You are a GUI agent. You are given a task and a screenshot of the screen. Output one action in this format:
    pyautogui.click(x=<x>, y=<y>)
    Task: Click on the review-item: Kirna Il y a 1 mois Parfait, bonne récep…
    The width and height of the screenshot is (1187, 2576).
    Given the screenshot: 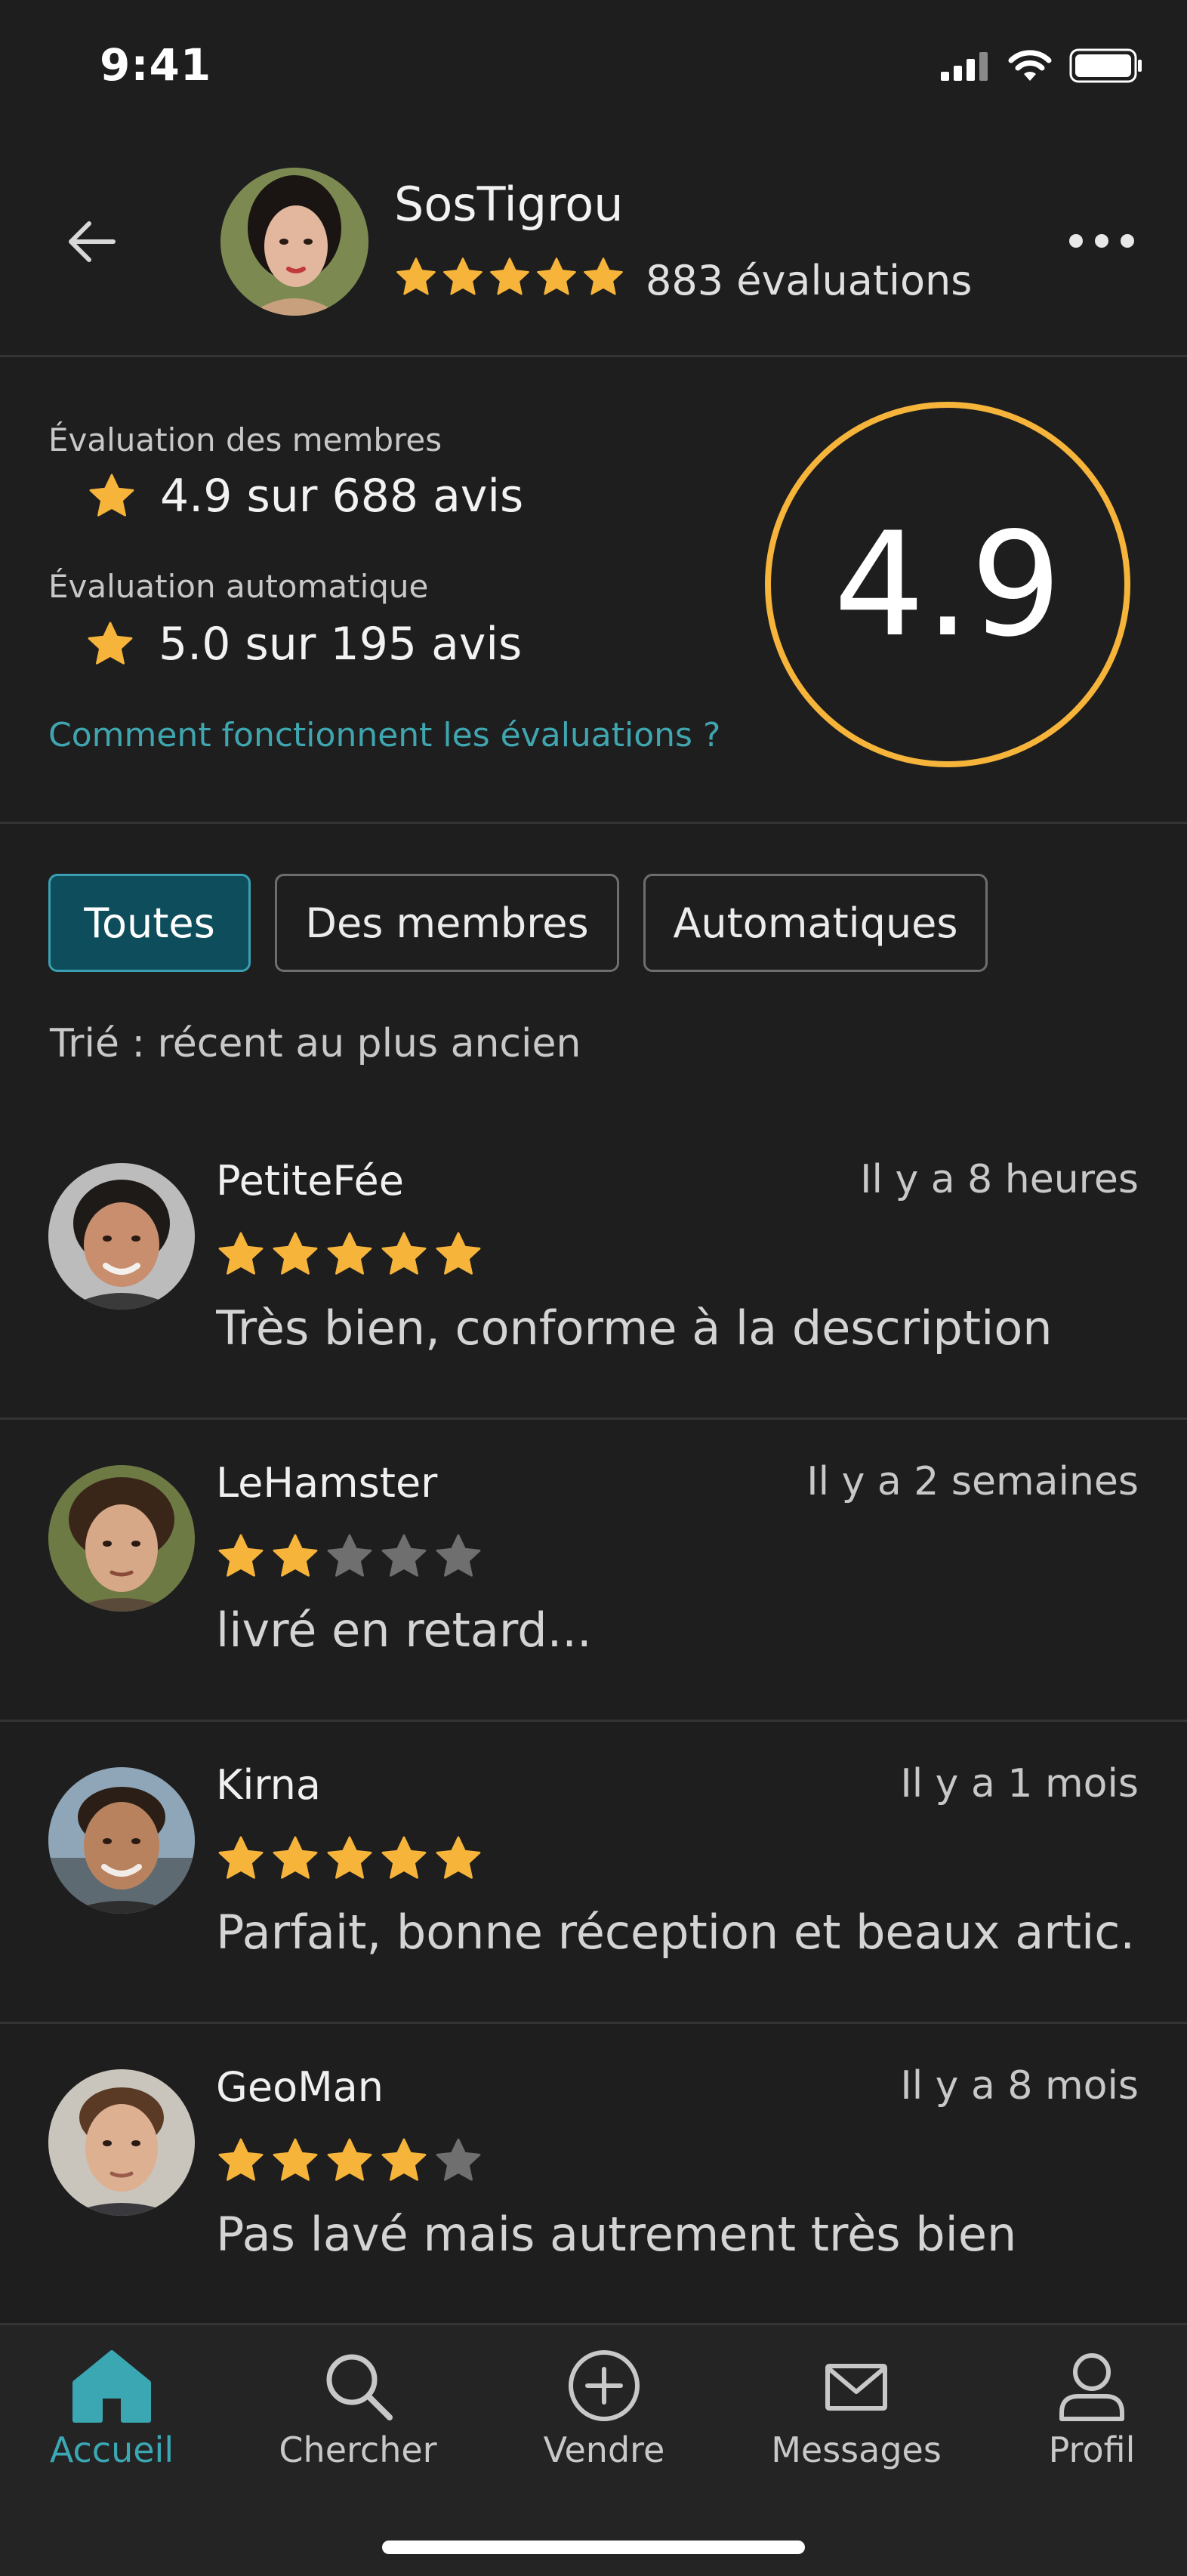 What is the action you would take?
    pyautogui.click(x=593, y=1873)
    